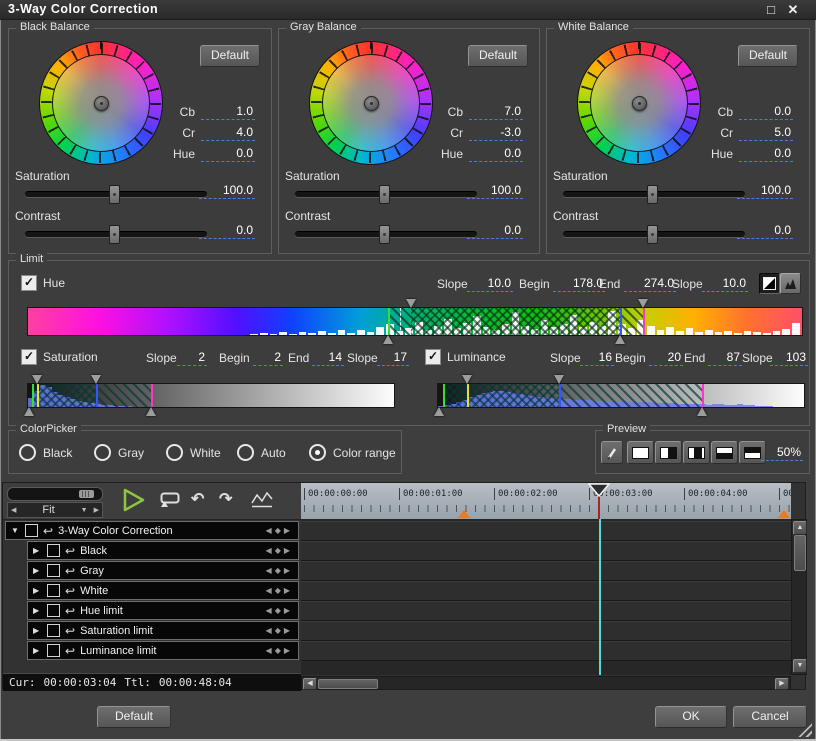  What do you see at coordinates (766, 112) in the screenshot?
I see `white-cb-value: 0.0` at bounding box center [766, 112].